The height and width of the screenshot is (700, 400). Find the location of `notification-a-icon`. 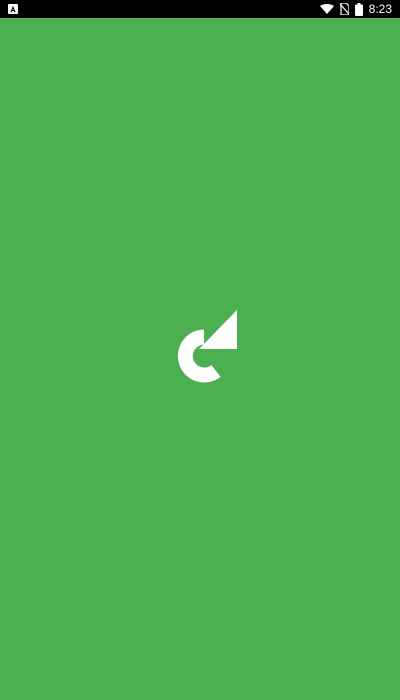

notification-a-icon is located at coordinates (13, 9).